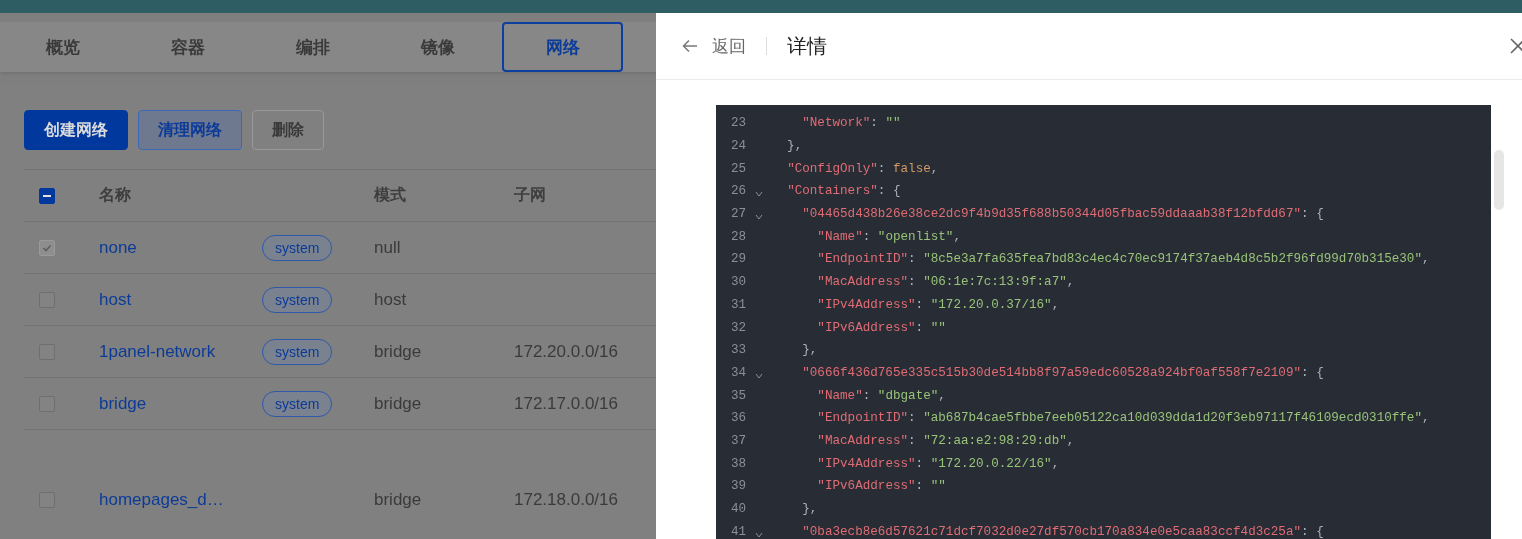  Describe the element at coordinates (938, 463) in the screenshot. I see `code-line: "IPv4Address": "172.20.0.22/16",` at that location.